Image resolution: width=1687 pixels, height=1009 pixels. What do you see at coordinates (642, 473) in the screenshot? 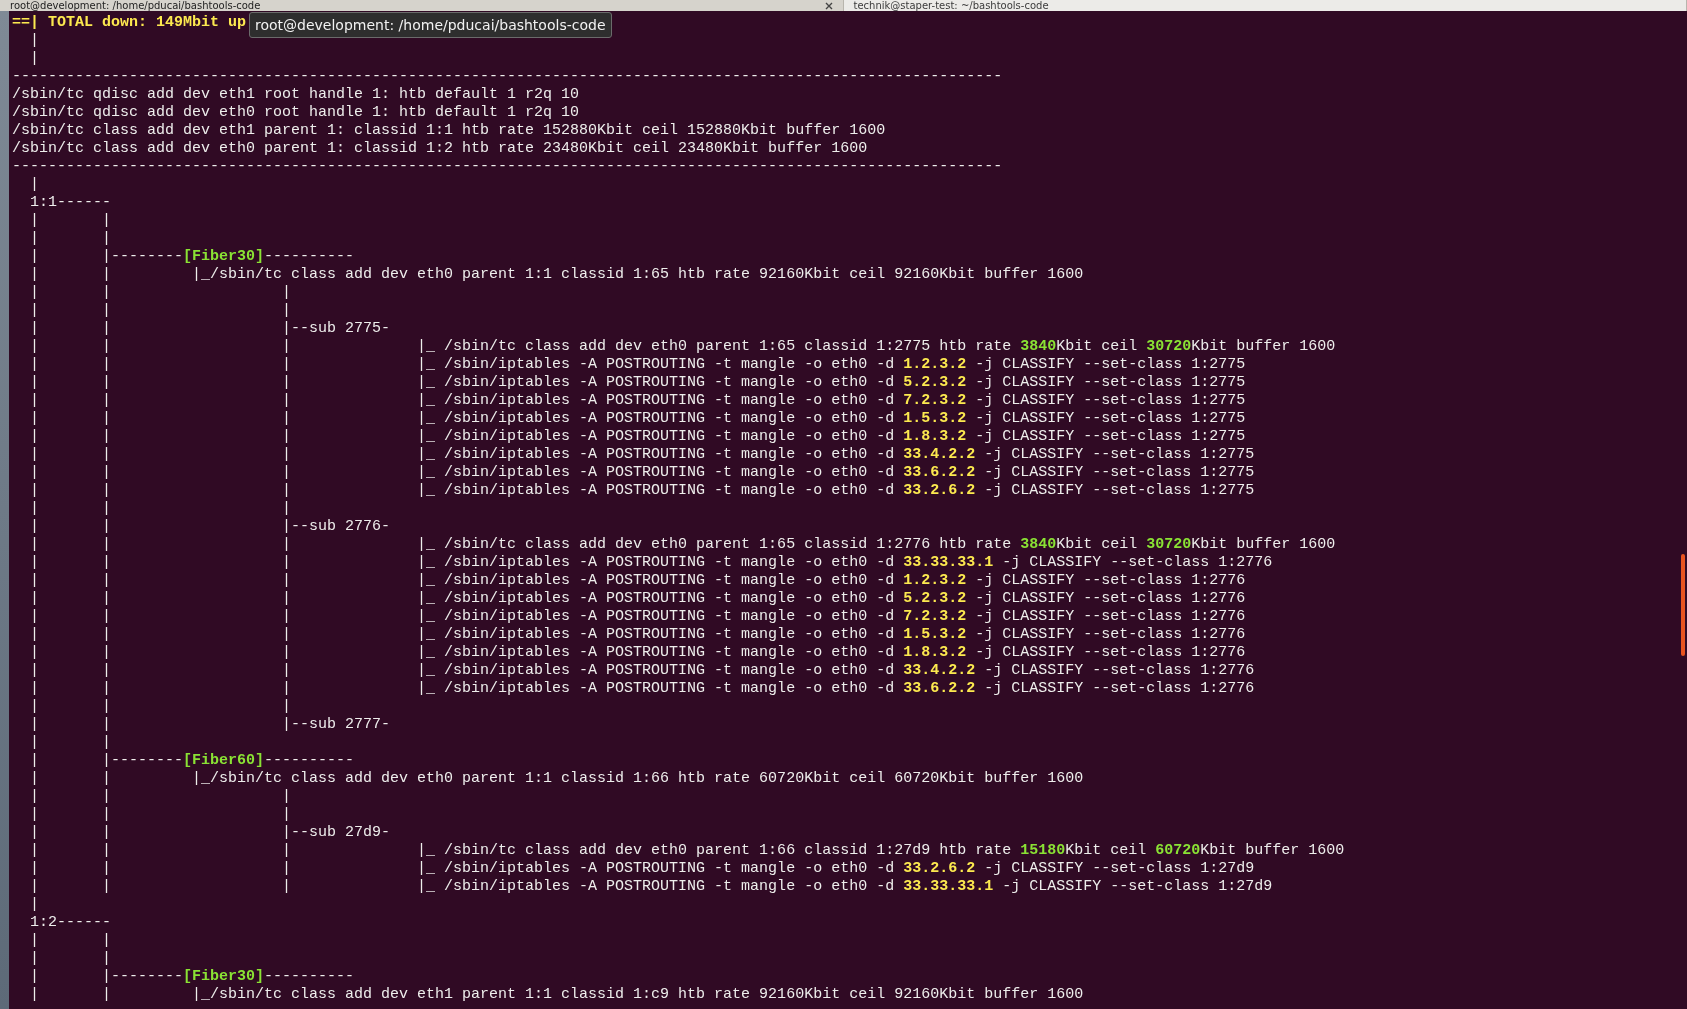
I see `terminal-line: | | | |_ /sbin/iptables -A POSTROUTING -t mangle -o eth0 -d 33.6.2.2 -j CLASSIFY --set-class 1:2775` at bounding box center [642, 473].